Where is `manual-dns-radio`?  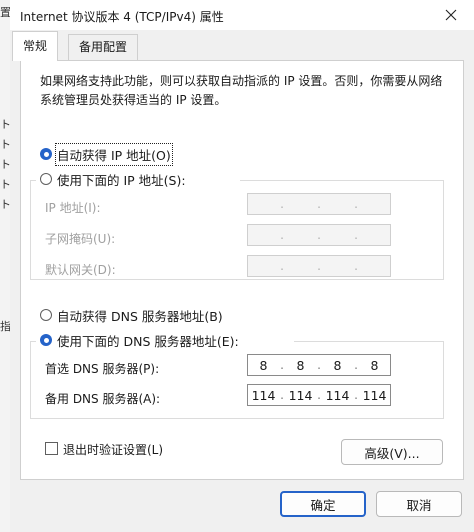
manual-dns-radio is located at coordinates (46, 340).